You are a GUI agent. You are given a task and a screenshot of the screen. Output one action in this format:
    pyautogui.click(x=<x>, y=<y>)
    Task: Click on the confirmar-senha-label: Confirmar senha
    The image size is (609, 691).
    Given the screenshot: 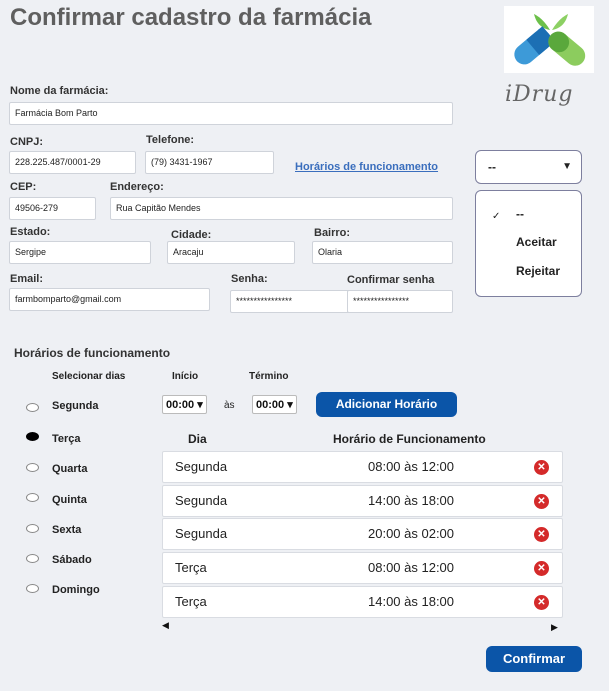 What is the action you would take?
    pyautogui.click(x=391, y=280)
    